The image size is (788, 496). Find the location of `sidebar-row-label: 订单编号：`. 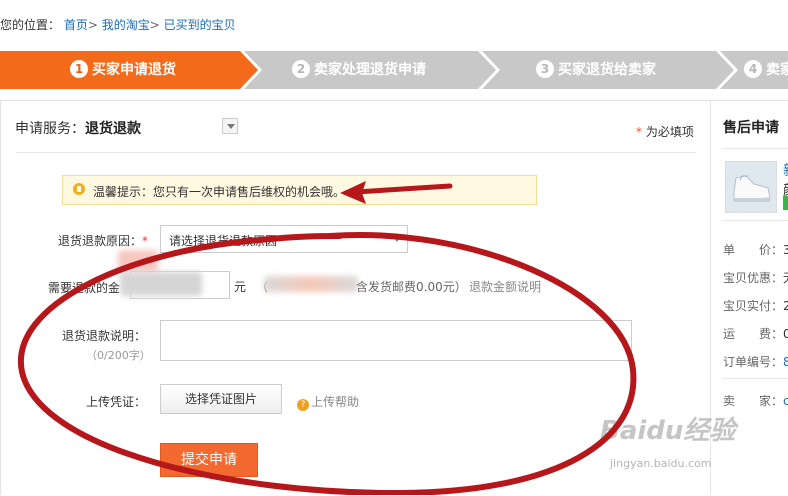

sidebar-row-label: 订单编号： is located at coordinates (753, 362).